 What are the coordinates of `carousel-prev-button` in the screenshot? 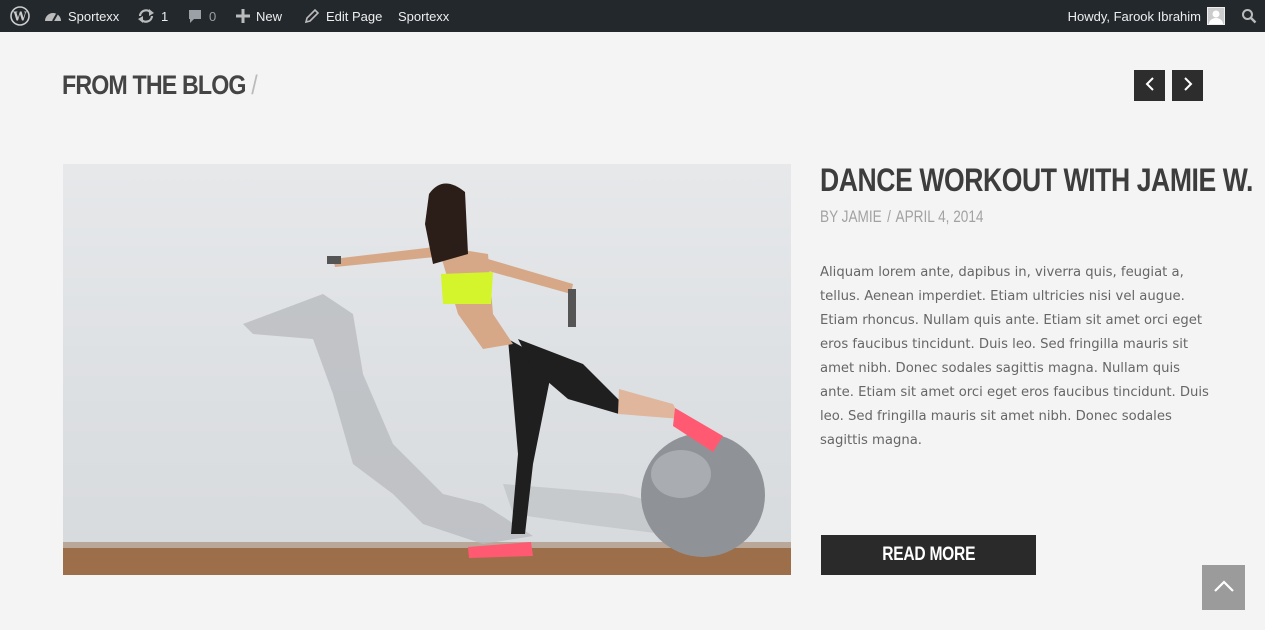 It's located at (1149, 85).